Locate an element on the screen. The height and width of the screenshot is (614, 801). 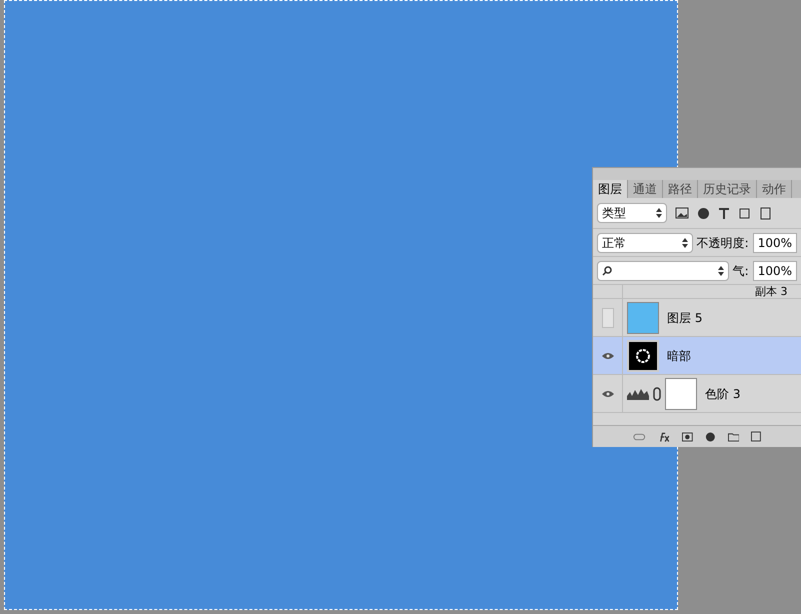
text-icon is located at coordinates (724, 213).